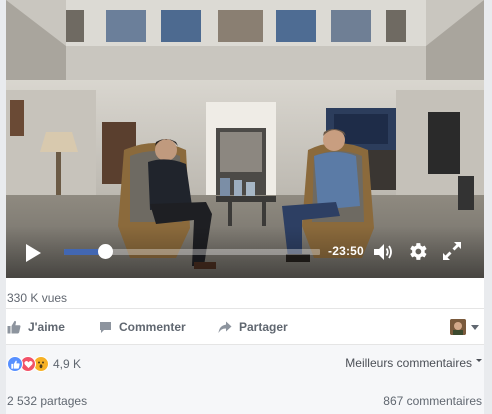 This screenshot has height=414, width=492. Describe the element at coordinates (44, 364) in the screenshot. I see `reactions-summary: 4,9 K` at that location.